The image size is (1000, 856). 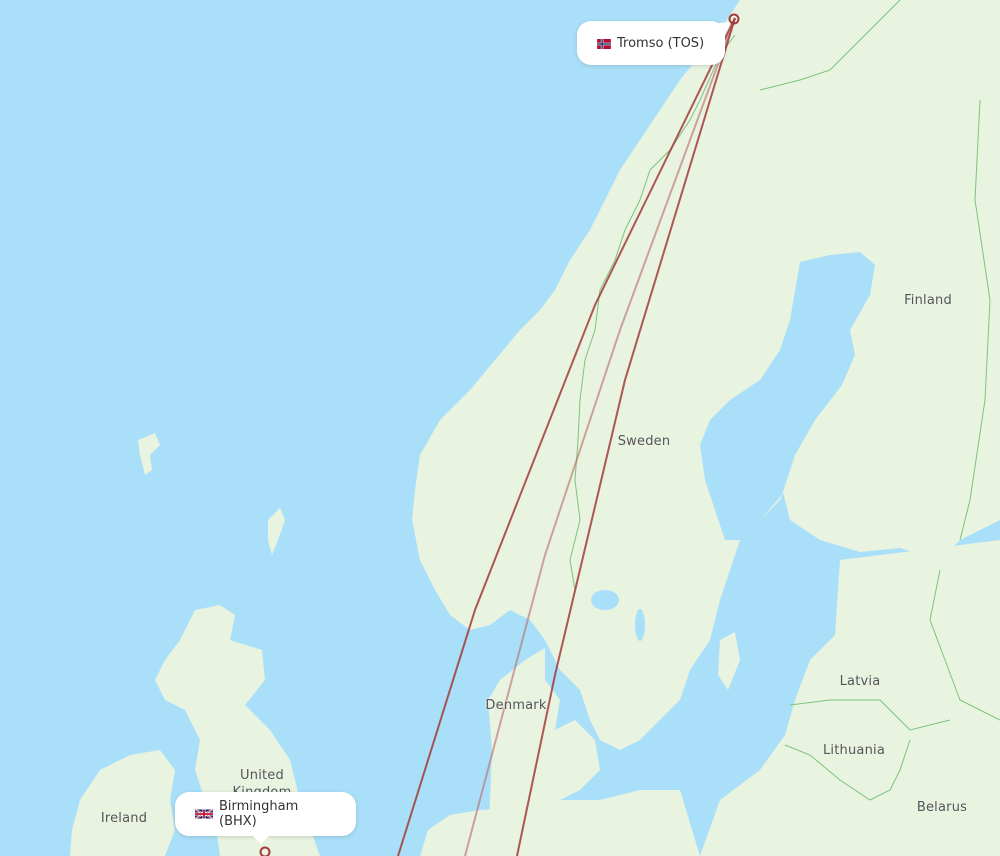 What do you see at coordinates (661, 43) in the screenshot?
I see `destination-label: Tromso (TOS)` at bounding box center [661, 43].